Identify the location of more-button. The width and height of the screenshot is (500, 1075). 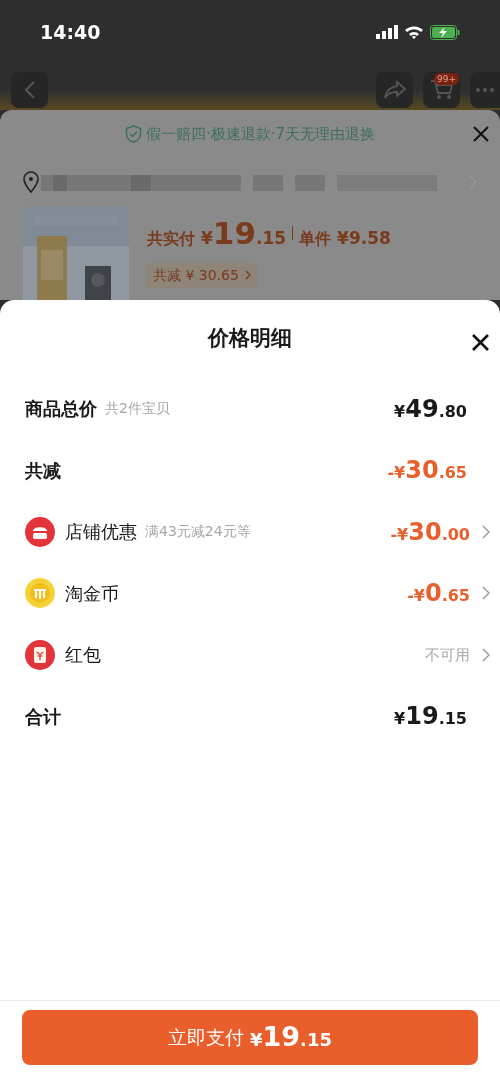
(485, 90).